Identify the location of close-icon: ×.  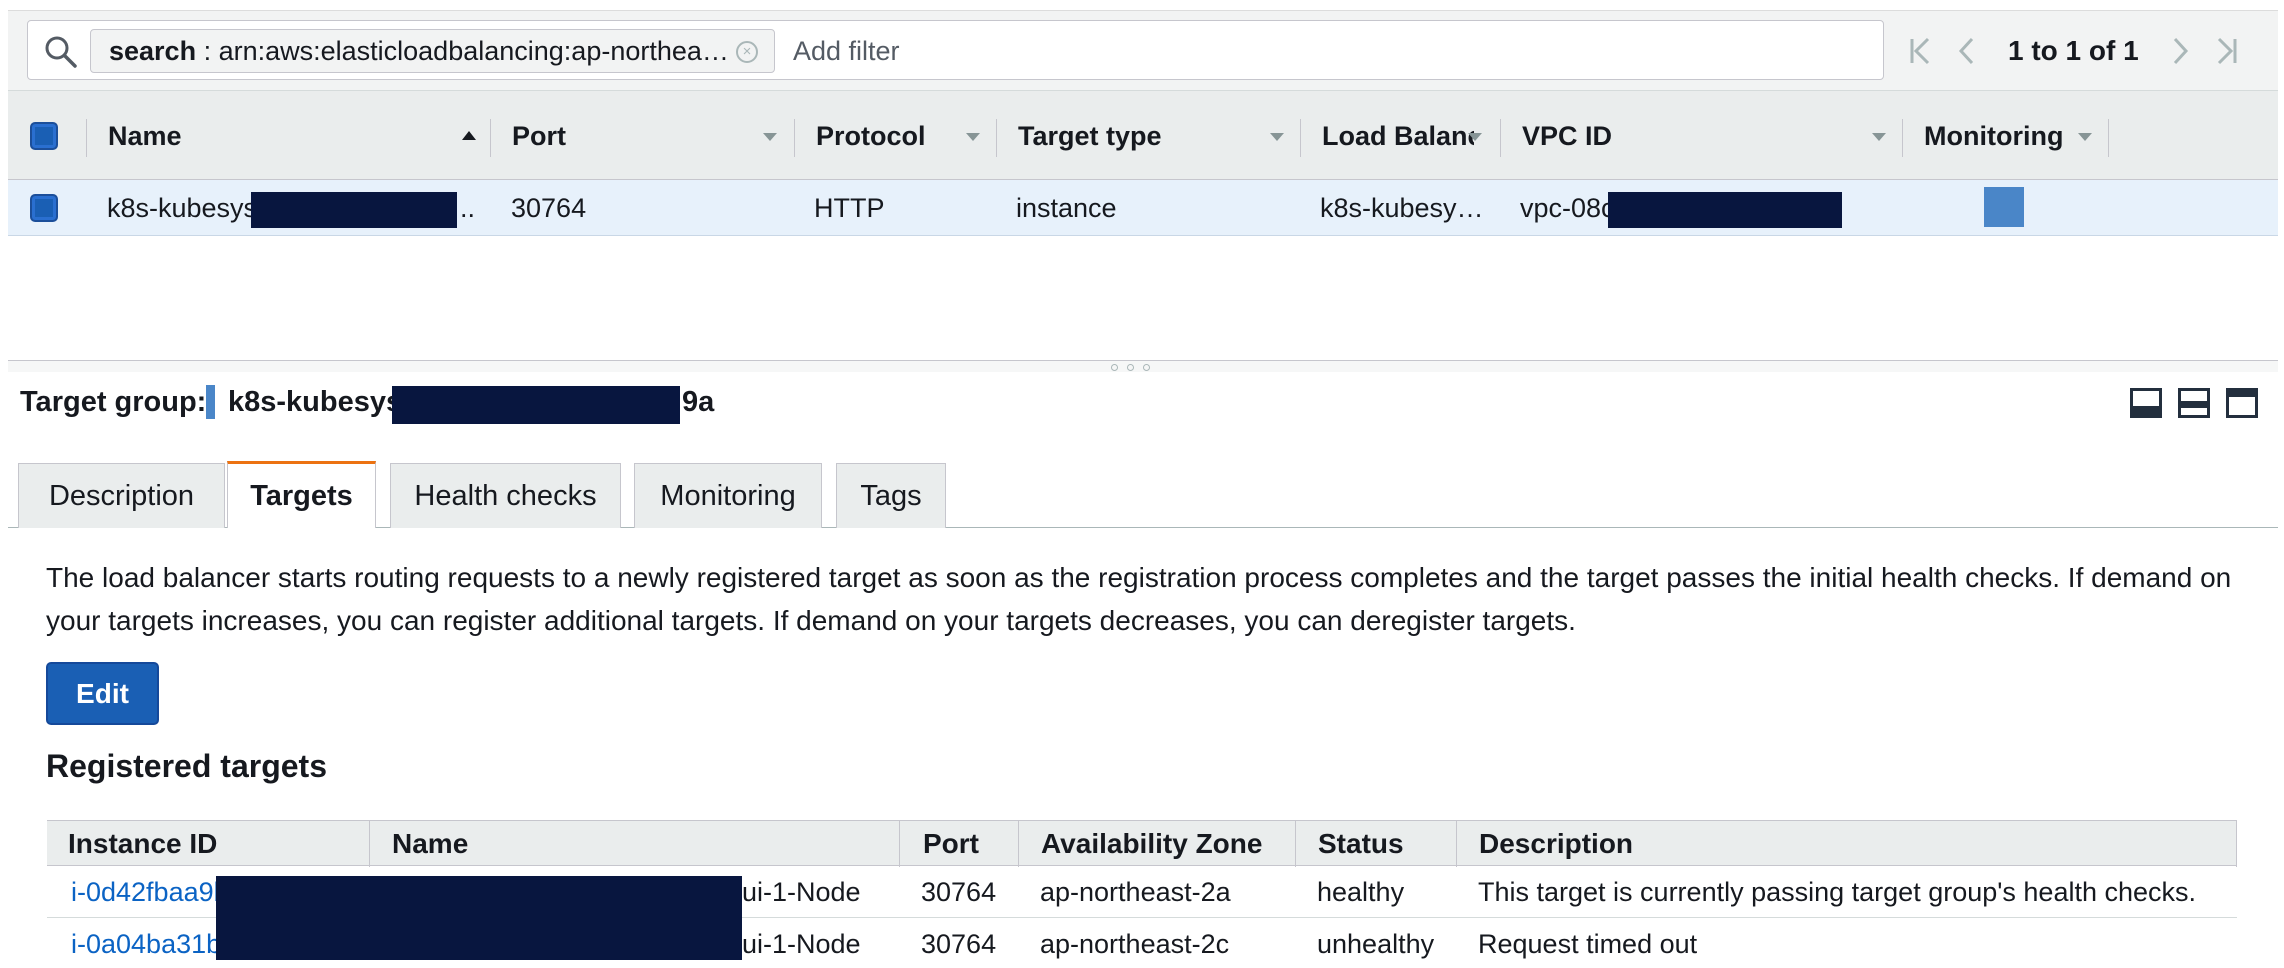
(747, 52).